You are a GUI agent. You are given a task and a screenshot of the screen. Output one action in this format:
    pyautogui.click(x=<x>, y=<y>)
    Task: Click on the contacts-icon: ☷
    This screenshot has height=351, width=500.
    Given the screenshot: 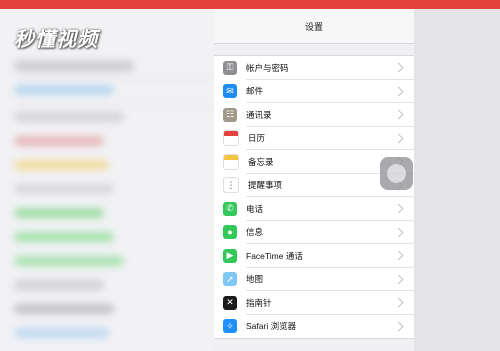 What is the action you would take?
    pyautogui.click(x=230, y=114)
    